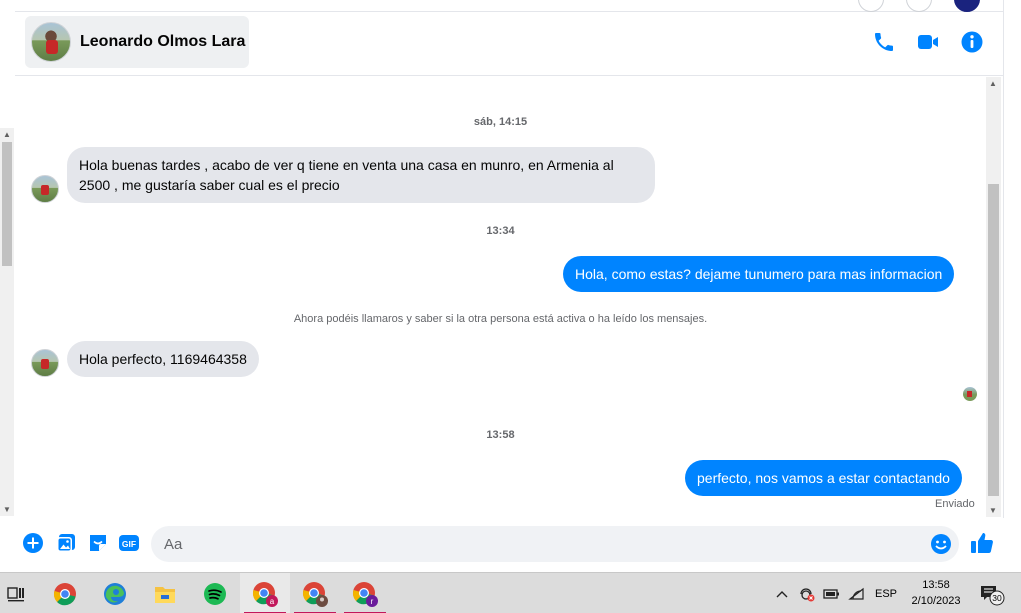 The image size is (1021, 613). I want to click on video-camera-icon, so click(928, 42).